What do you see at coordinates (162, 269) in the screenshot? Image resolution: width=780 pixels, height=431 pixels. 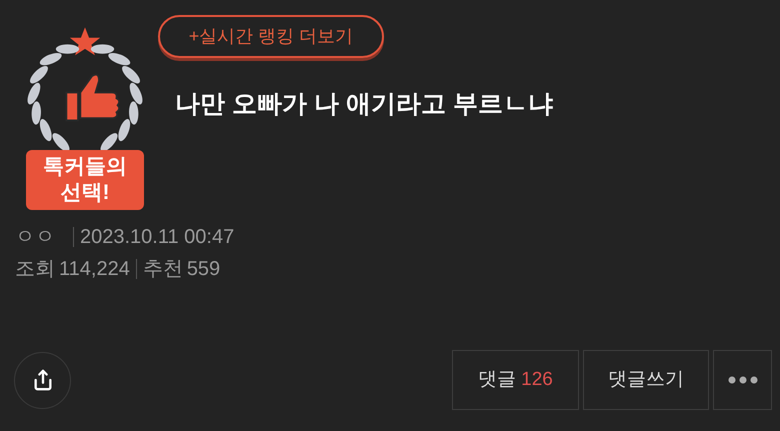 I see `likes-label: 추천` at bounding box center [162, 269].